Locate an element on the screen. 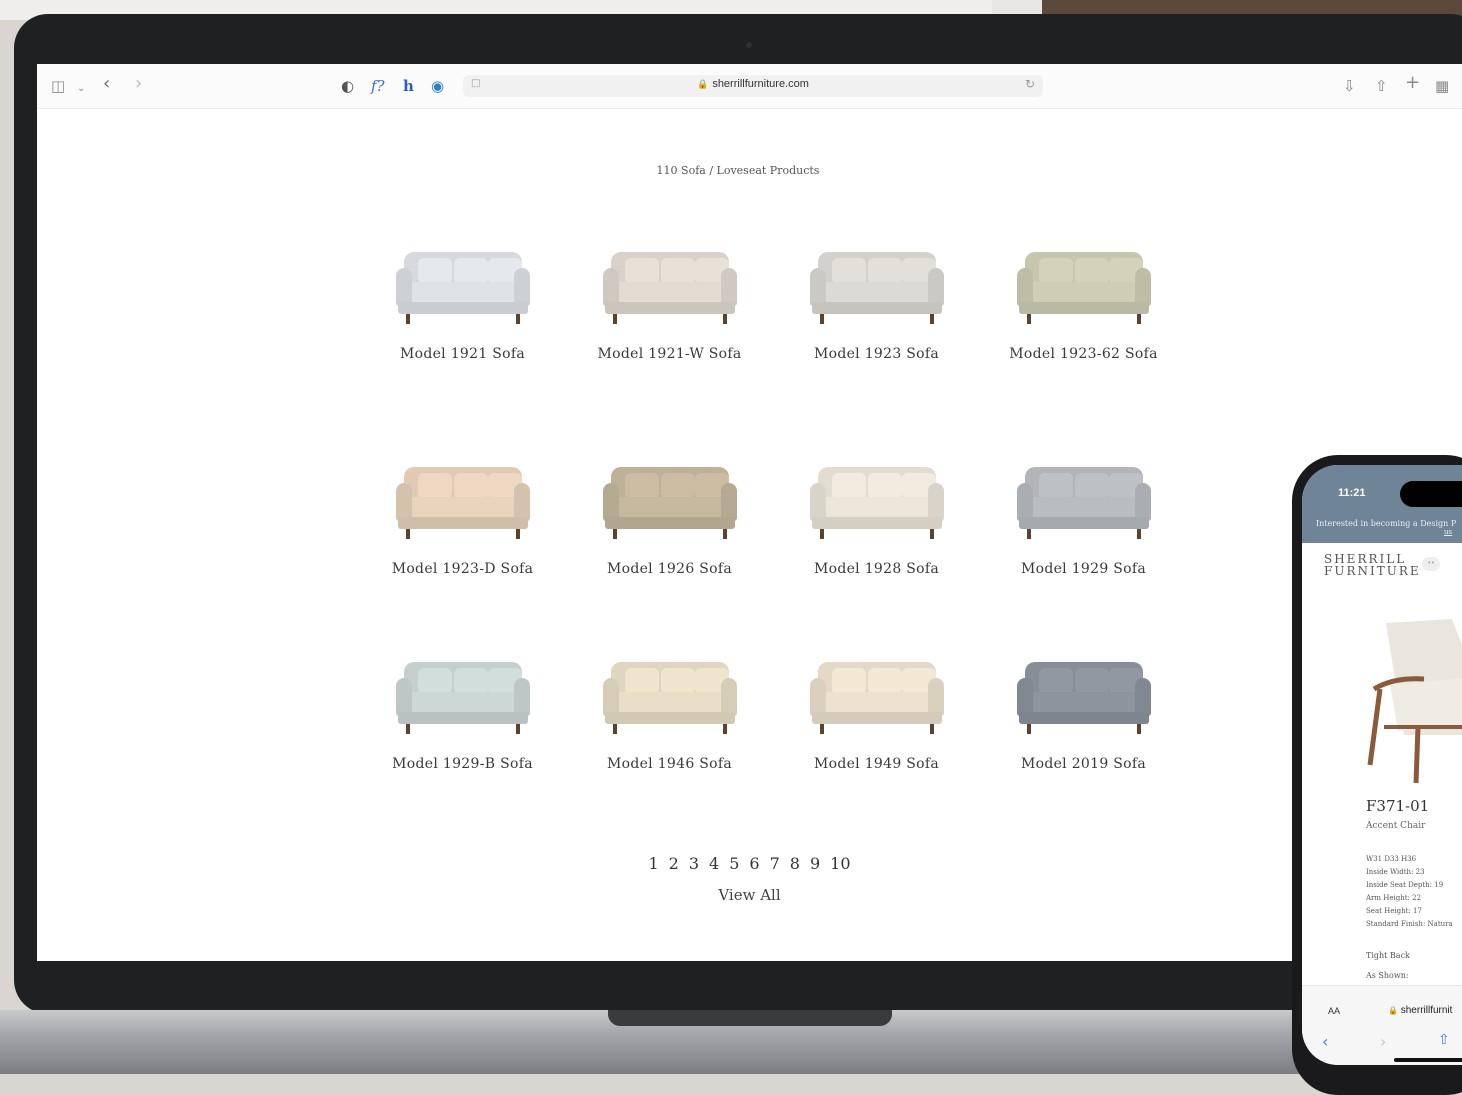 The height and width of the screenshot is (1095, 1462). text-size-button: AA is located at coordinates (1334, 1011).